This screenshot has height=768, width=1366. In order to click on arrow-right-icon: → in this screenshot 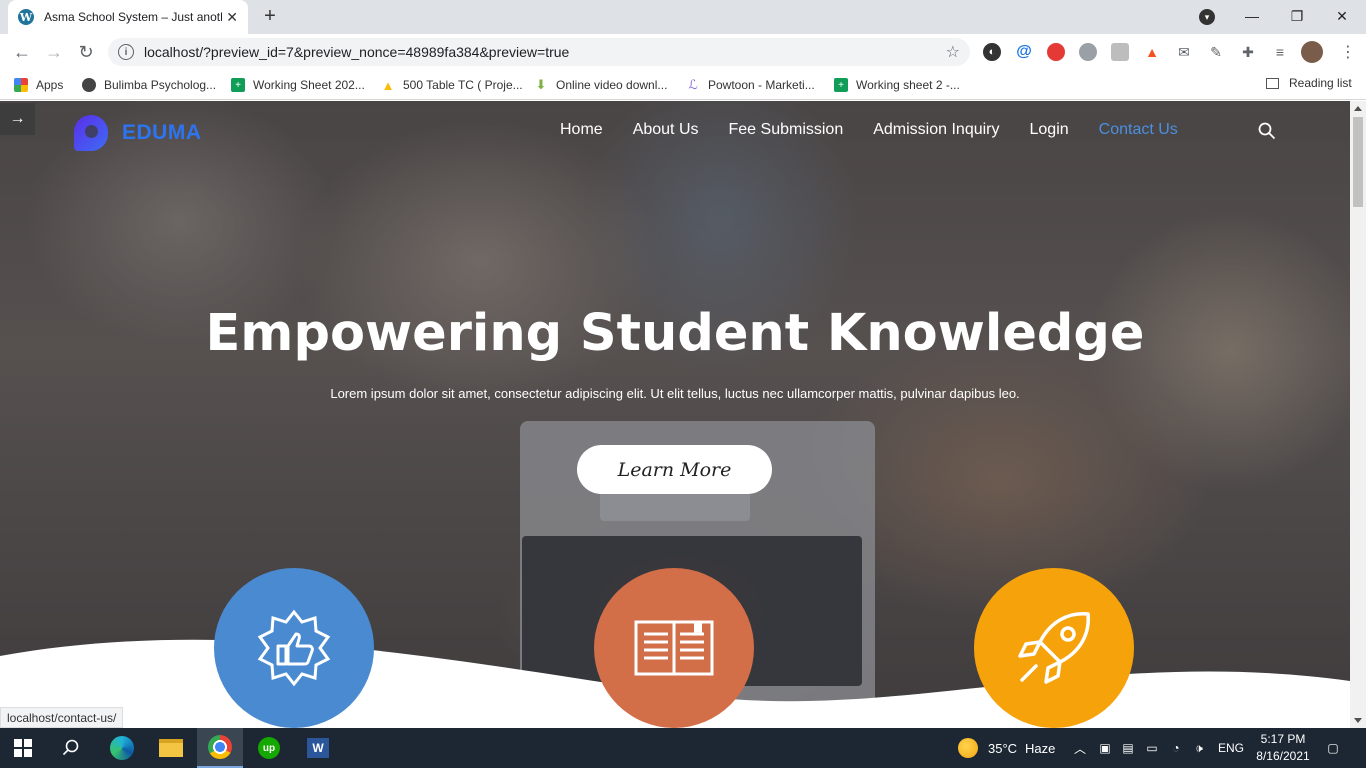, I will do `click(17, 119)`.